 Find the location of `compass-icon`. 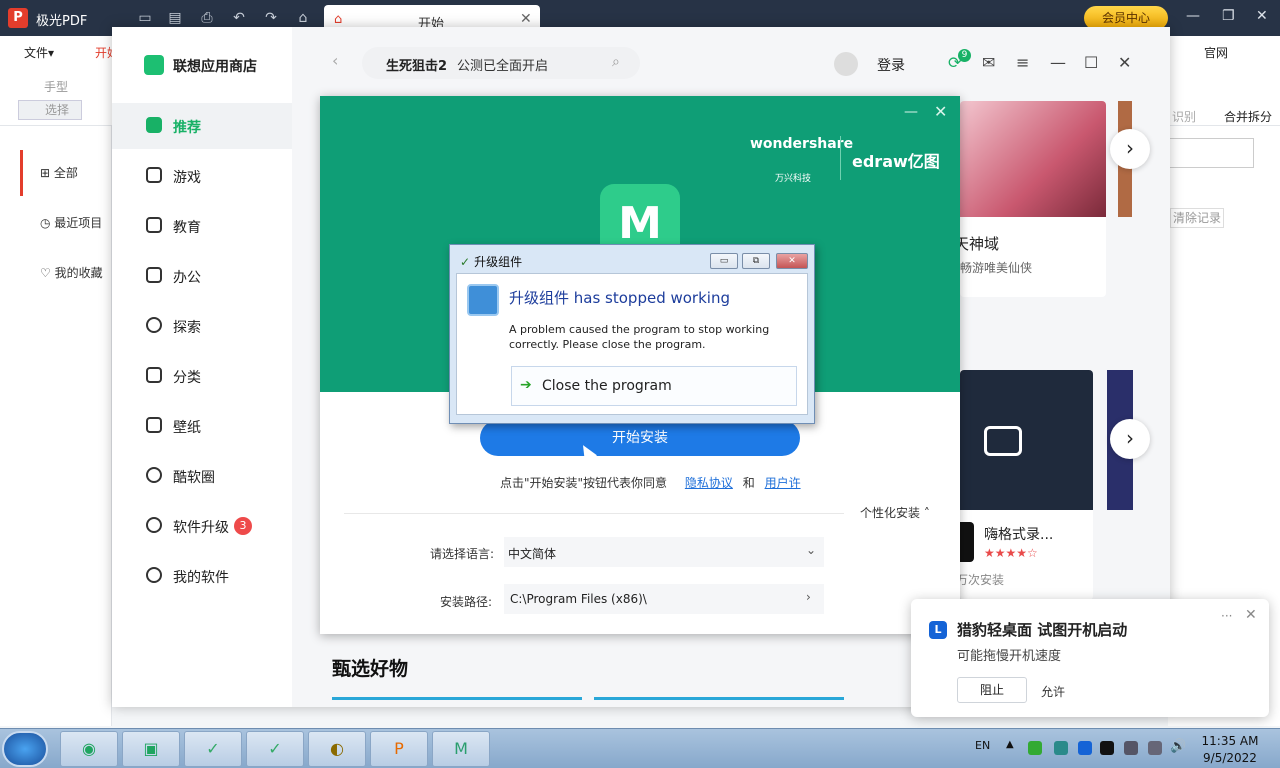

compass-icon is located at coordinates (154, 325).